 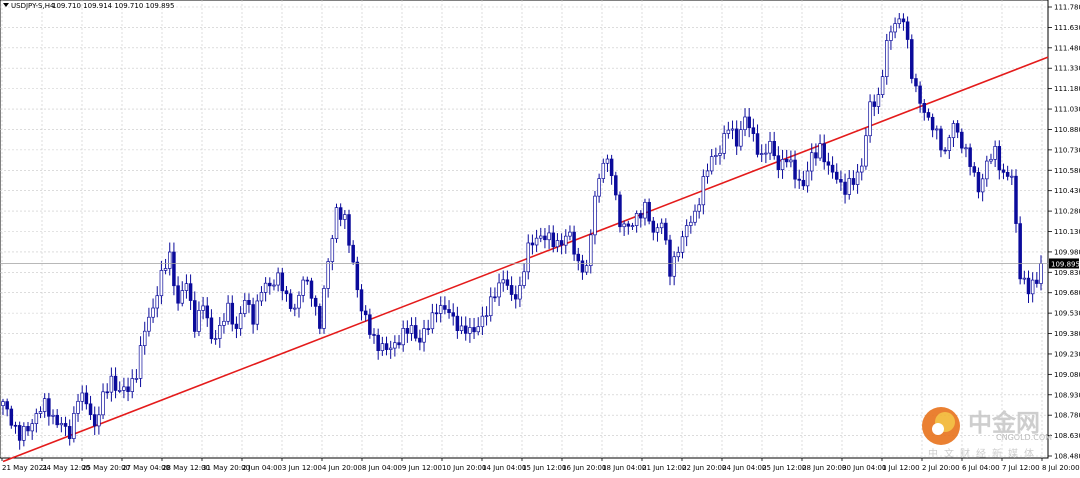 What do you see at coordinates (113, 6) in the screenshot?
I see `ohlc-header: 109.710 109.914 109.710 109.895` at bounding box center [113, 6].